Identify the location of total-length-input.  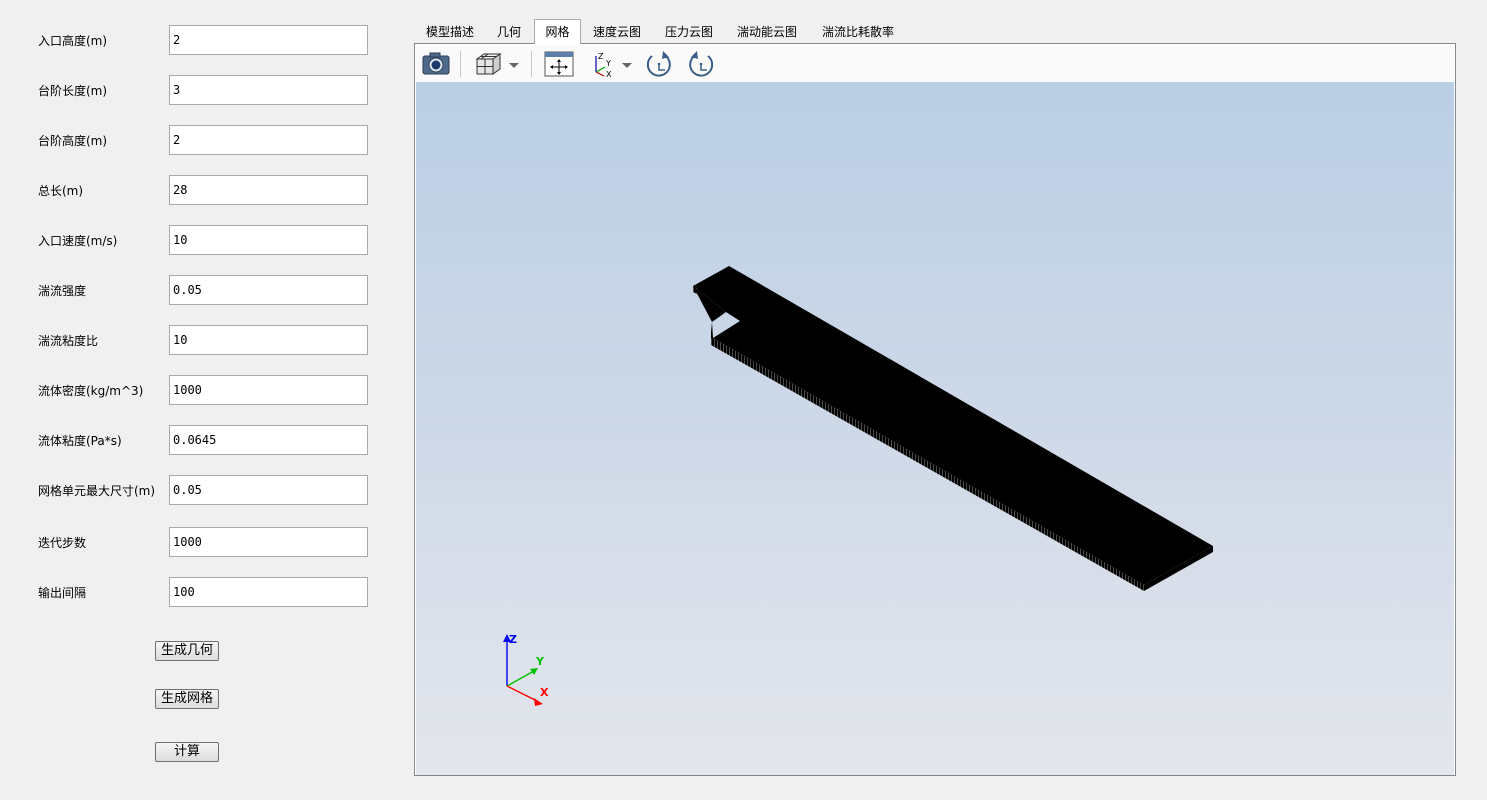
(268, 190).